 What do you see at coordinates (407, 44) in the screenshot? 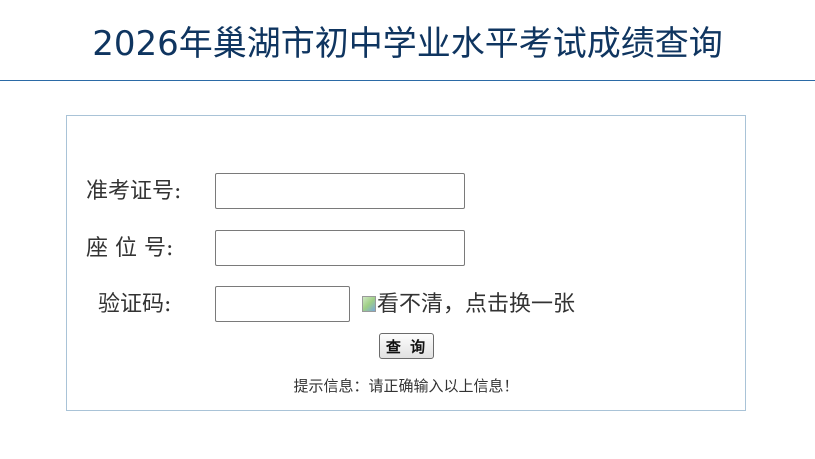
I see `page-title: 2026年巢湖市初中学业水平考试成绩查询` at bounding box center [407, 44].